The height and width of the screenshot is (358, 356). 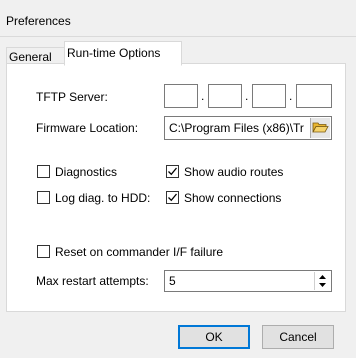 I want to click on browse-button, so click(x=320, y=128).